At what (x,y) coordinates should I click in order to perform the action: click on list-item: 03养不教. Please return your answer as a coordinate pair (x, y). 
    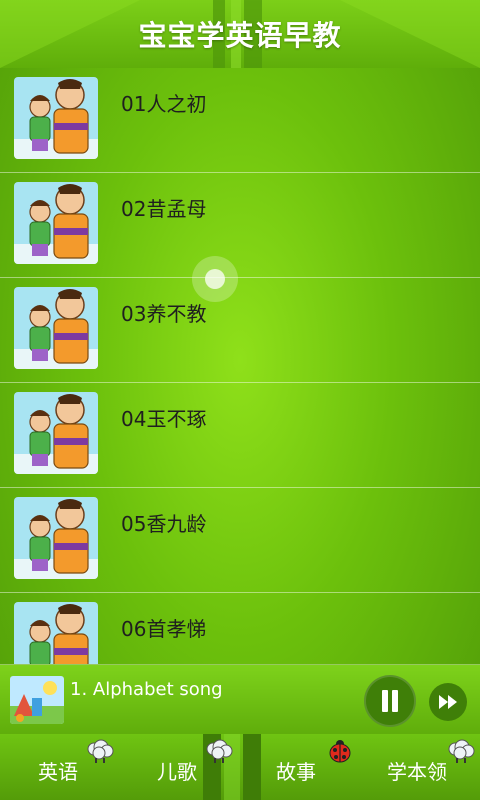
    Looking at the image, I should click on (240, 330).